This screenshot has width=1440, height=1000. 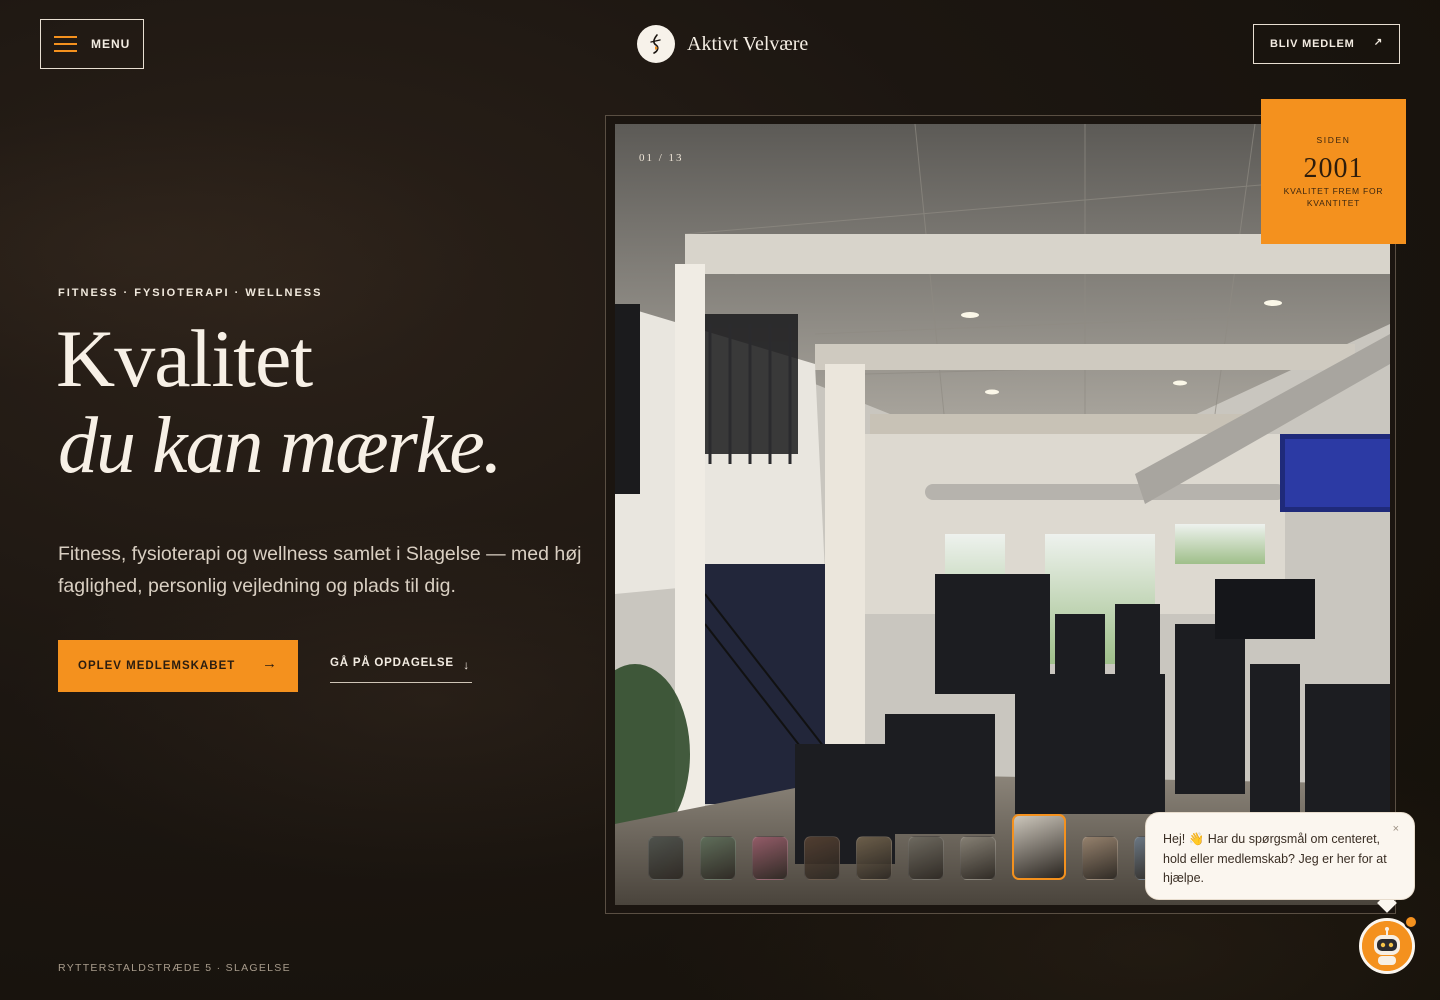 What do you see at coordinates (1312, 44) in the screenshot?
I see `become-member-label: BLIV MEDLEM` at bounding box center [1312, 44].